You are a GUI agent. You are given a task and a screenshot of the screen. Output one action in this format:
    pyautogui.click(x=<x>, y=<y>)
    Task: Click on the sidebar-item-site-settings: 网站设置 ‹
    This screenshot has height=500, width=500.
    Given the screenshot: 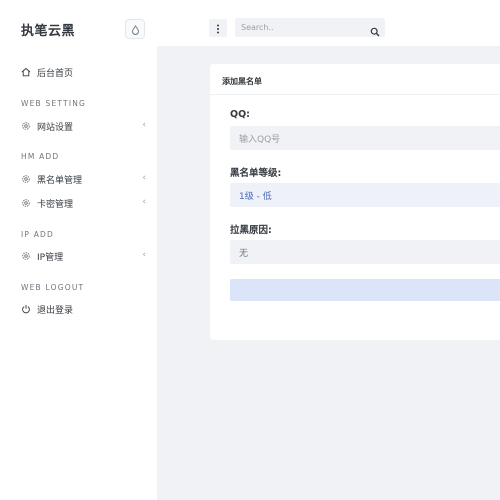 What is the action you would take?
    pyautogui.click(x=86, y=126)
    